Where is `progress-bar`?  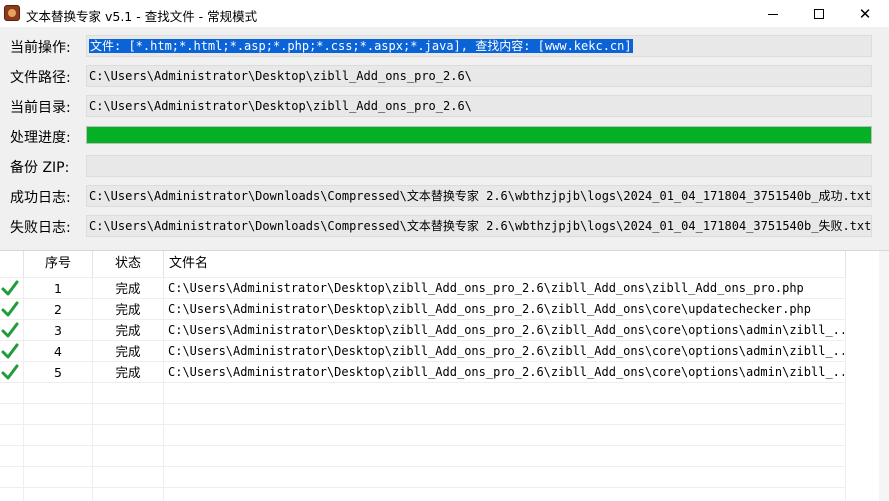 progress-bar is located at coordinates (479, 135).